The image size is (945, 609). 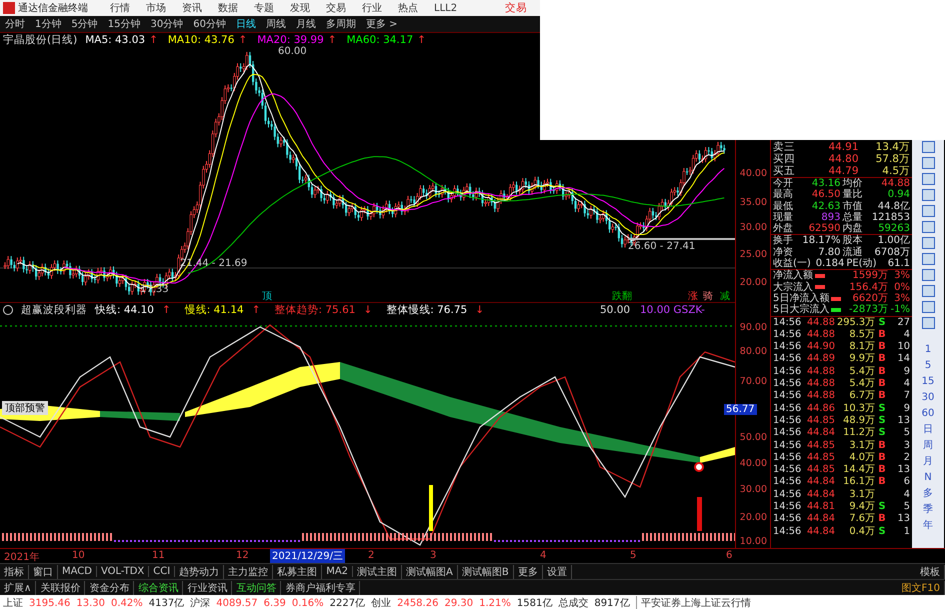 What do you see at coordinates (820, 372) in the screenshot?
I see `tick-price: 44.88` at bounding box center [820, 372].